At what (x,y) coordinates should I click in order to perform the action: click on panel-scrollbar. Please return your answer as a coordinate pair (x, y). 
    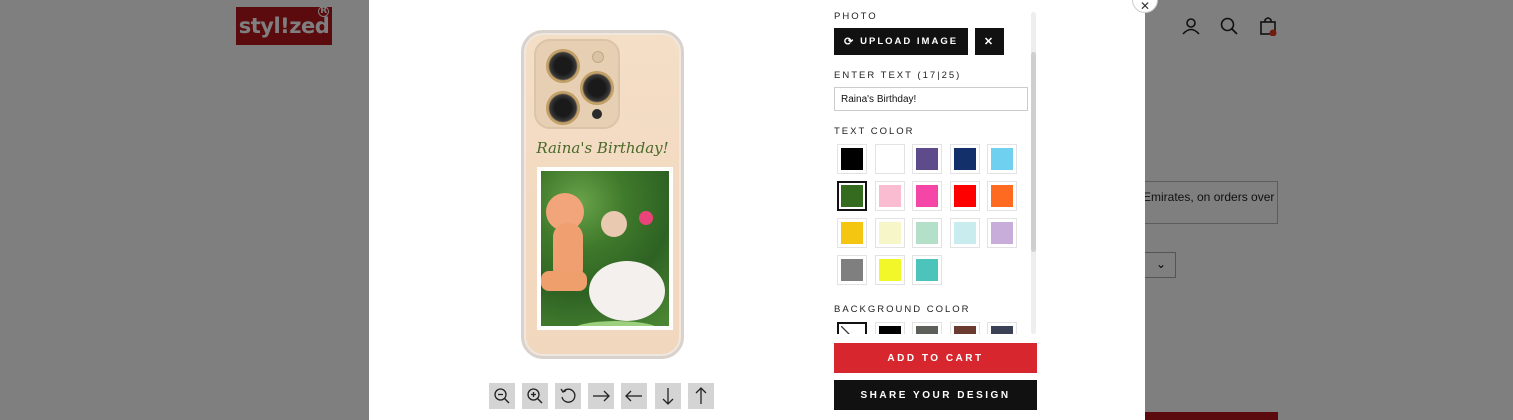
    Looking at the image, I should click on (1033, 173).